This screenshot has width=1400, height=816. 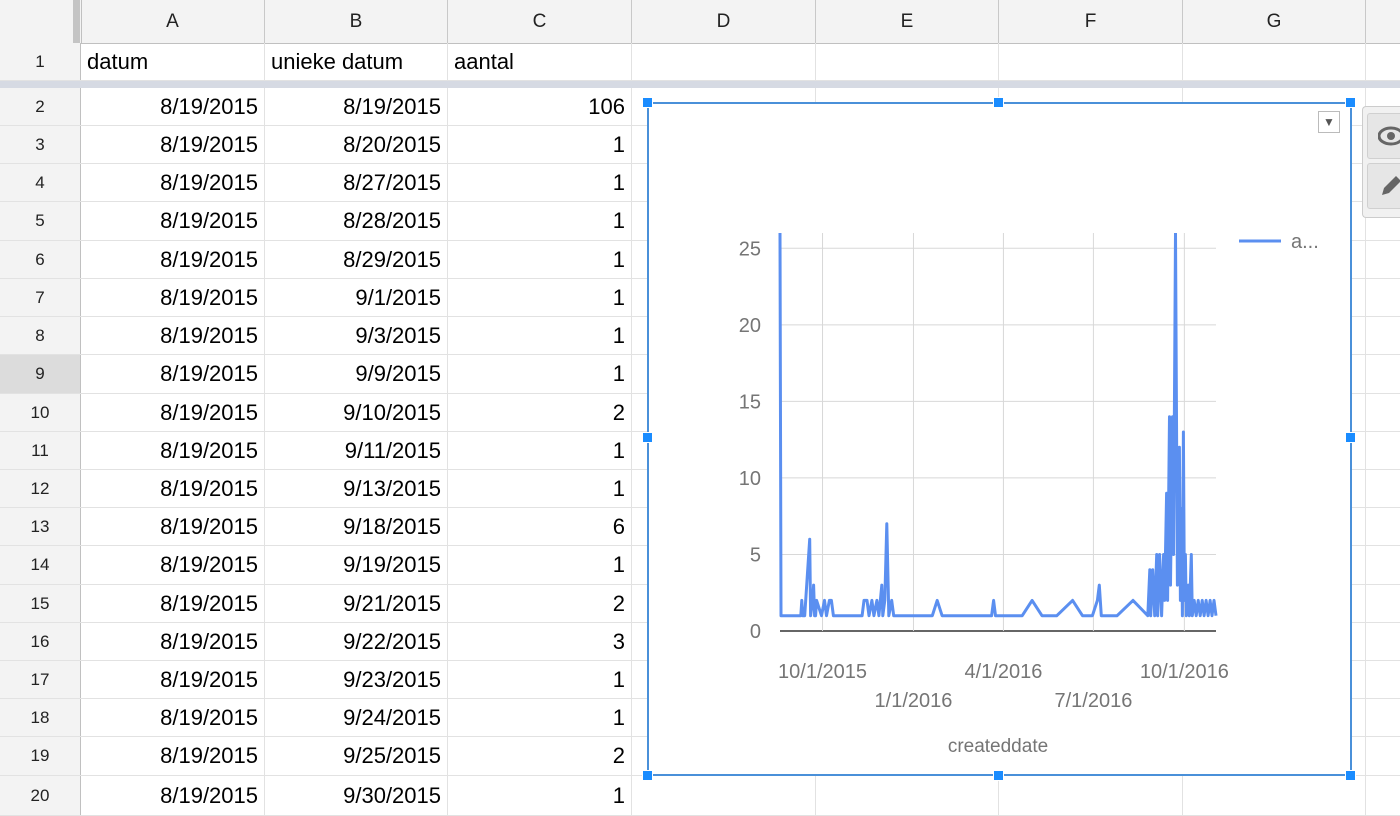 I want to click on cell-b: 8/20/2015, so click(x=356, y=144).